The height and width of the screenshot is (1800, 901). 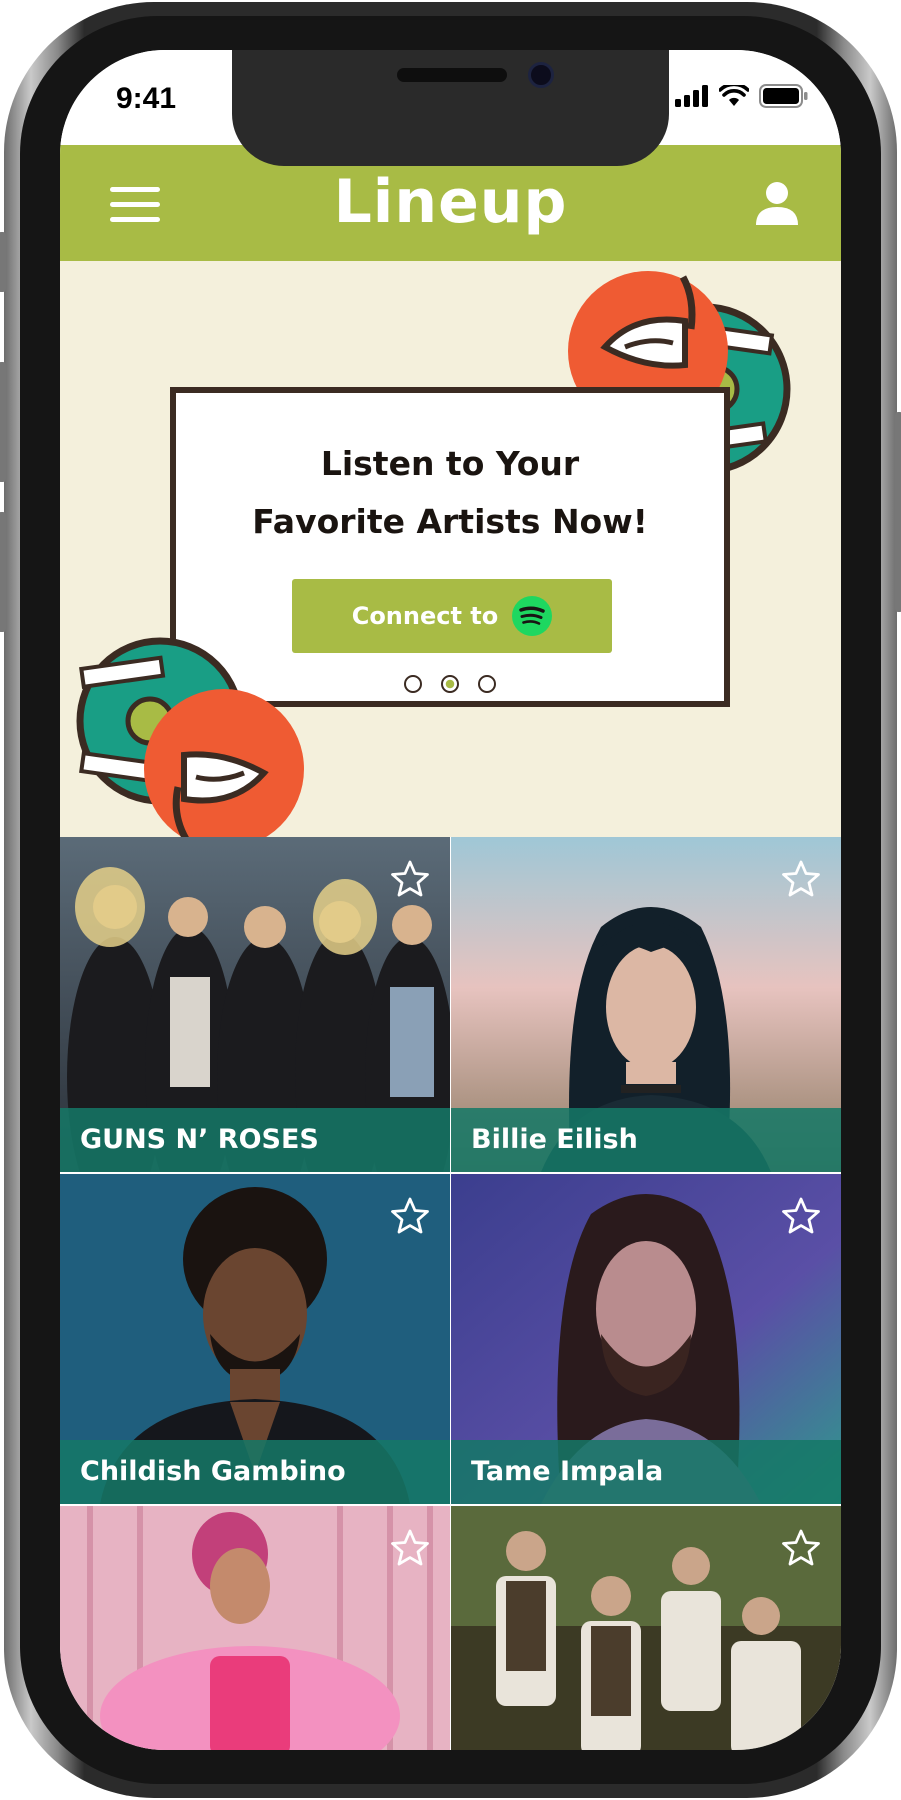 What do you see at coordinates (255, 1140) in the screenshot?
I see `artist-name: GUNS N’ ROSES` at bounding box center [255, 1140].